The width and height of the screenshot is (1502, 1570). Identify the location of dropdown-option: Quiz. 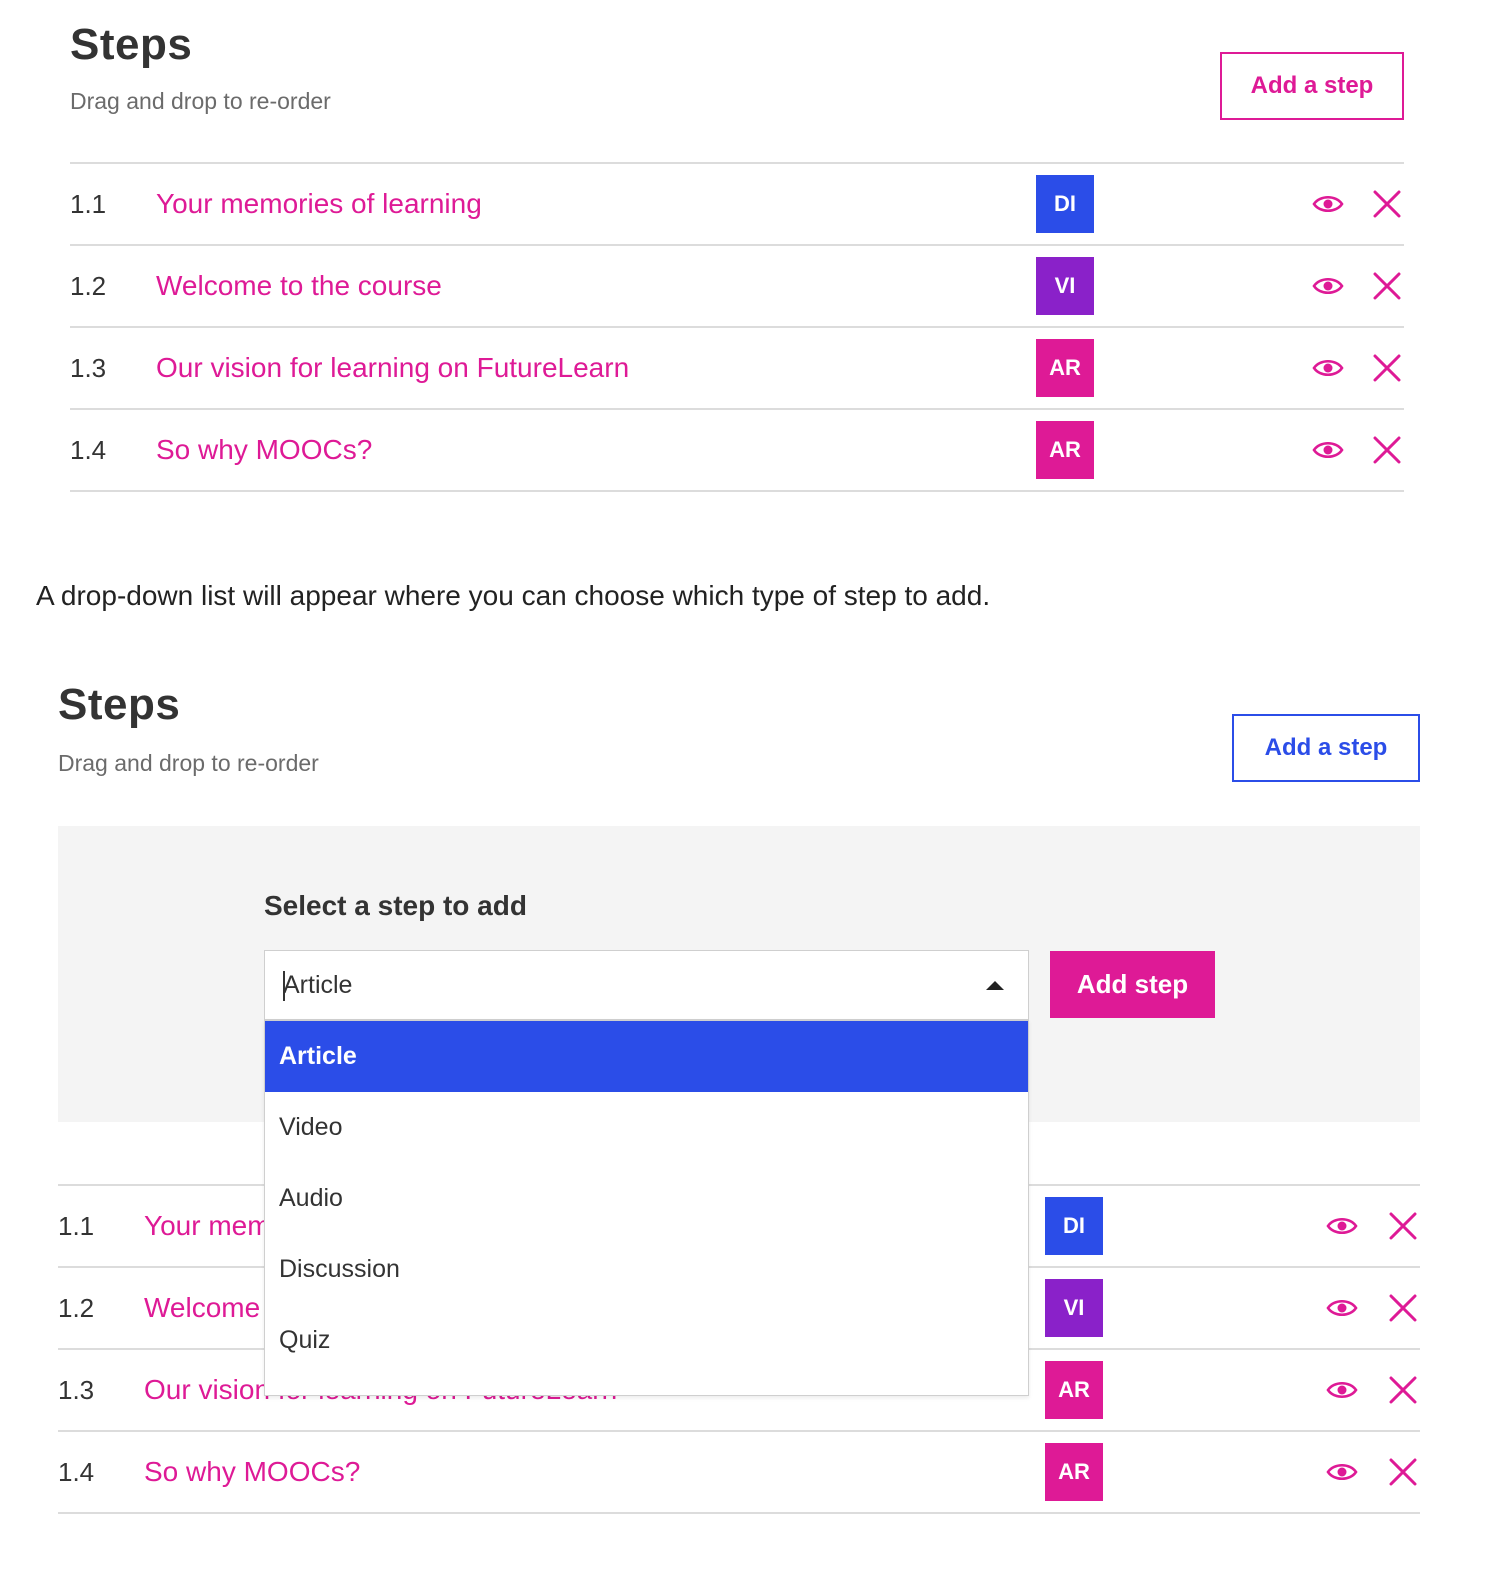
(646, 1340).